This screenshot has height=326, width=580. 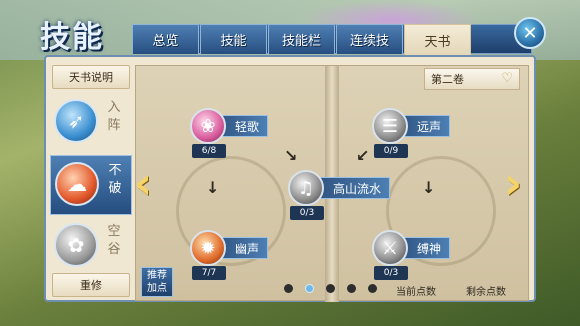 I want to click on volume-label: 第二卷, so click(x=447, y=79).